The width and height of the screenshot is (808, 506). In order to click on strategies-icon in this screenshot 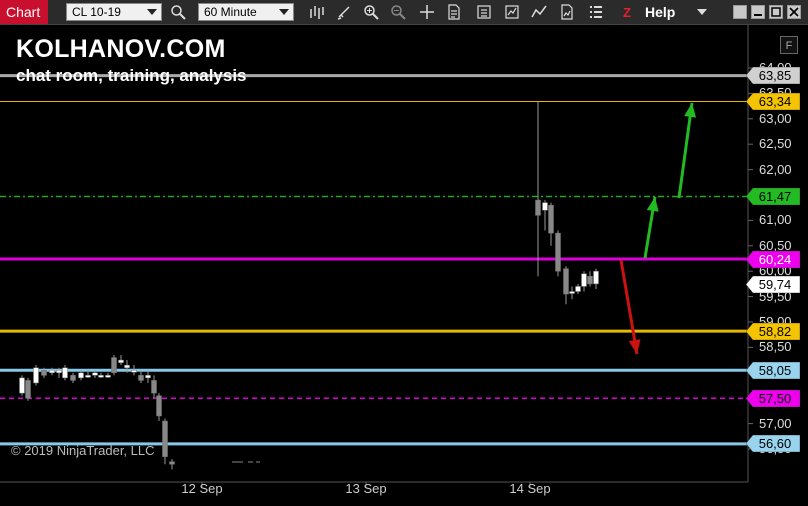, I will do `click(567, 12)`.